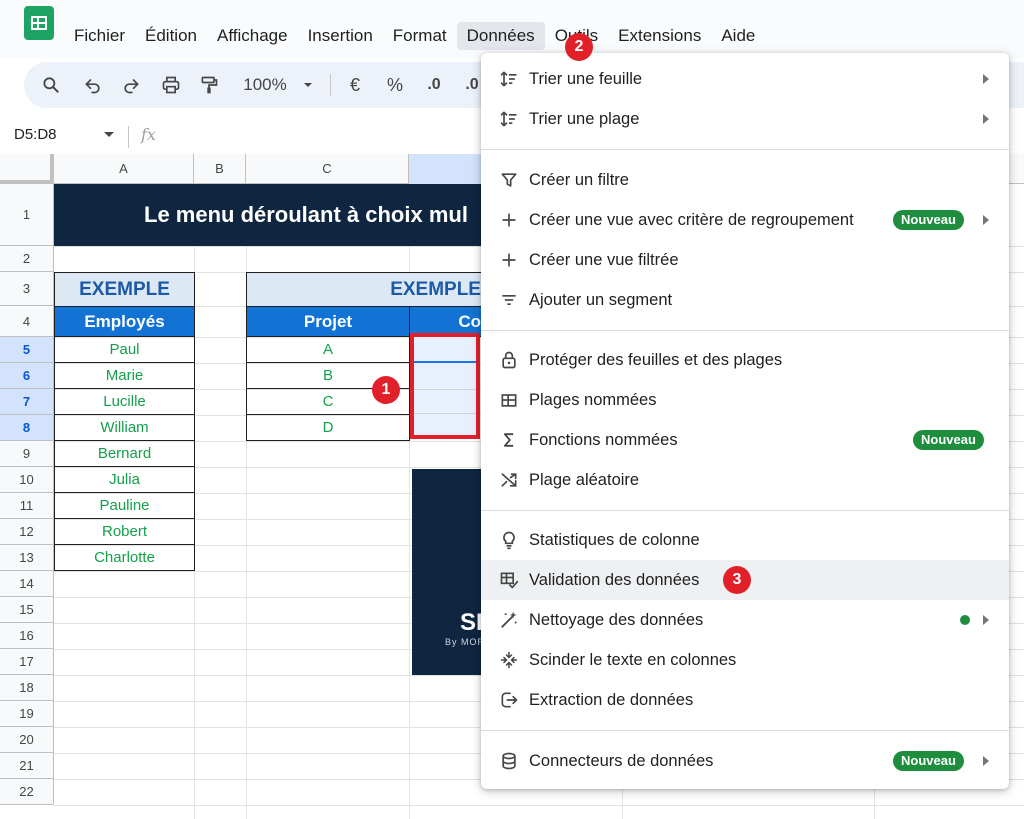 Image resolution: width=1024 pixels, height=819 pixels. What do you see at coordinates (27, 688) in the screenshot?
I see `row-header: 18` at bounding box center [27, 688].